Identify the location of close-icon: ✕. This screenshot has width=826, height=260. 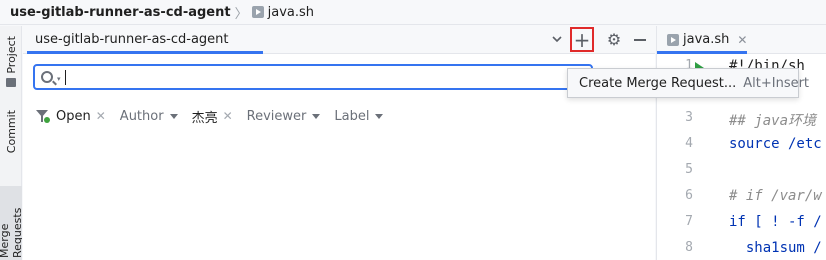
(742, 40).